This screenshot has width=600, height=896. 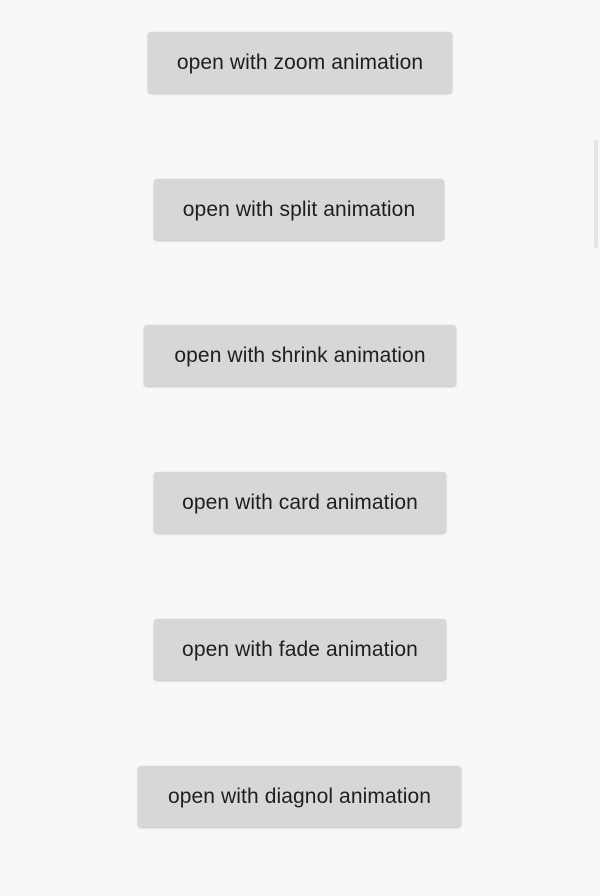 I want to click on card-animation-button: open with card animation, so click(x=300, y=502).